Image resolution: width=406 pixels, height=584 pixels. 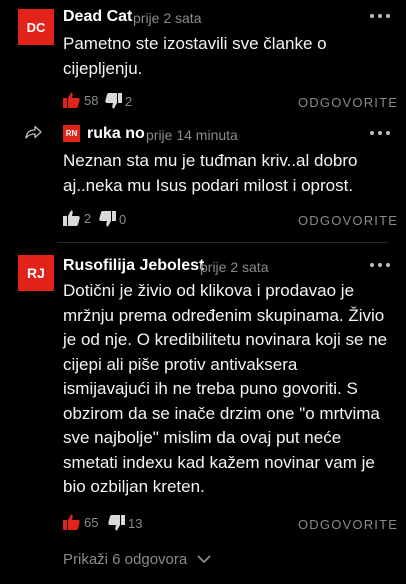 What do you see at coordinates (135, 523) in the screenshot?
I see `dislike-count: 13` at bounding box center [135, 523].